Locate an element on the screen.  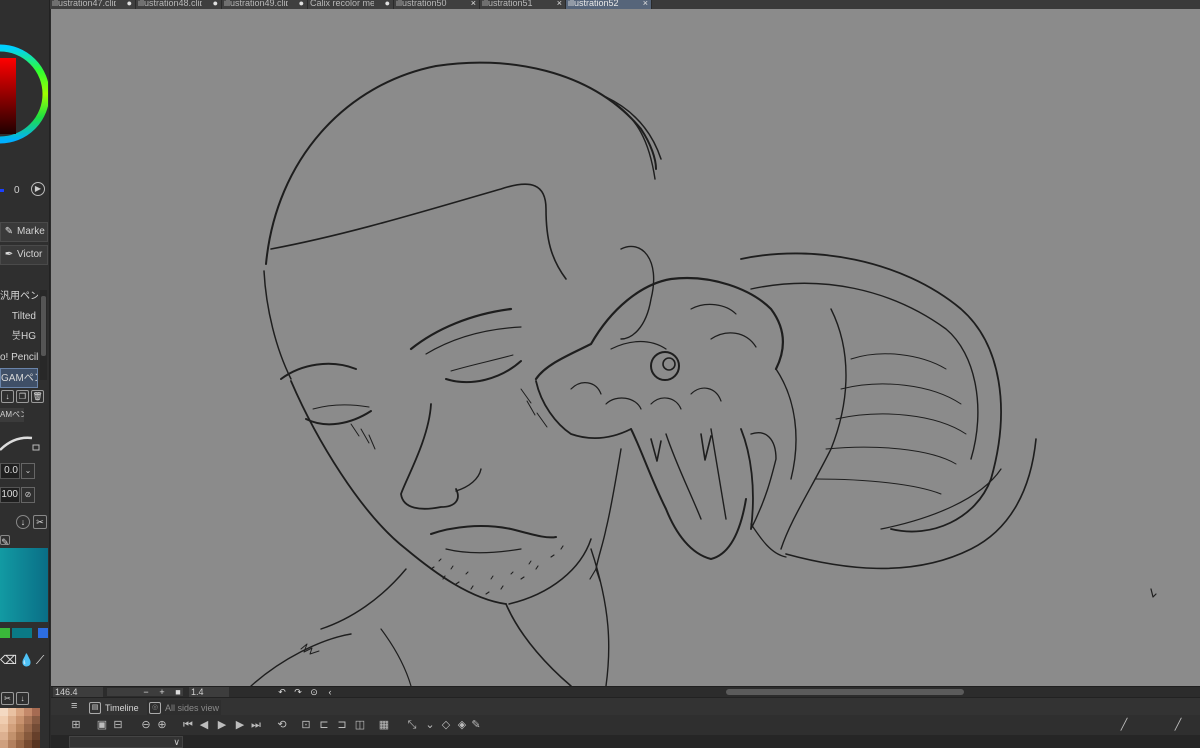
brush-item-hg: 붓HG is located at coordinates (19, 337).